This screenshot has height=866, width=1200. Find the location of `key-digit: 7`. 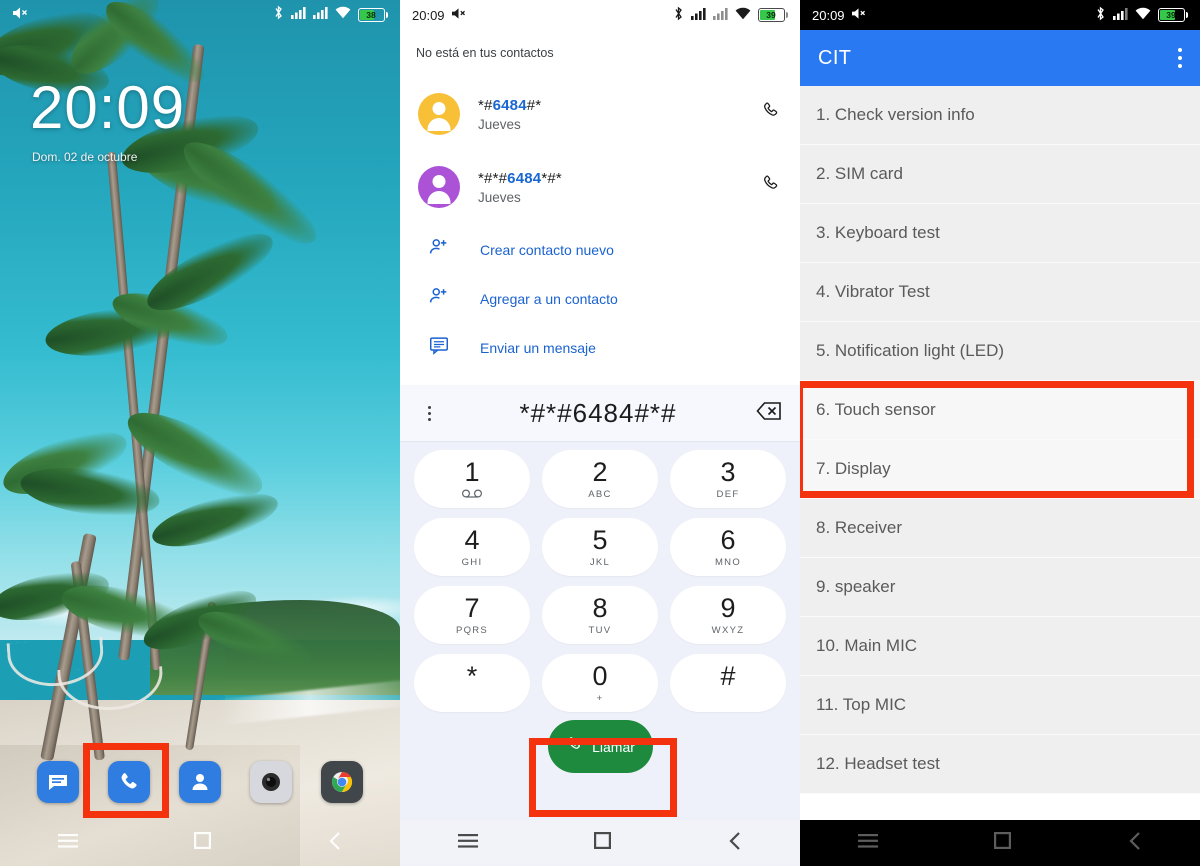

key-digit: 7 is located at coordinates (472, 607).